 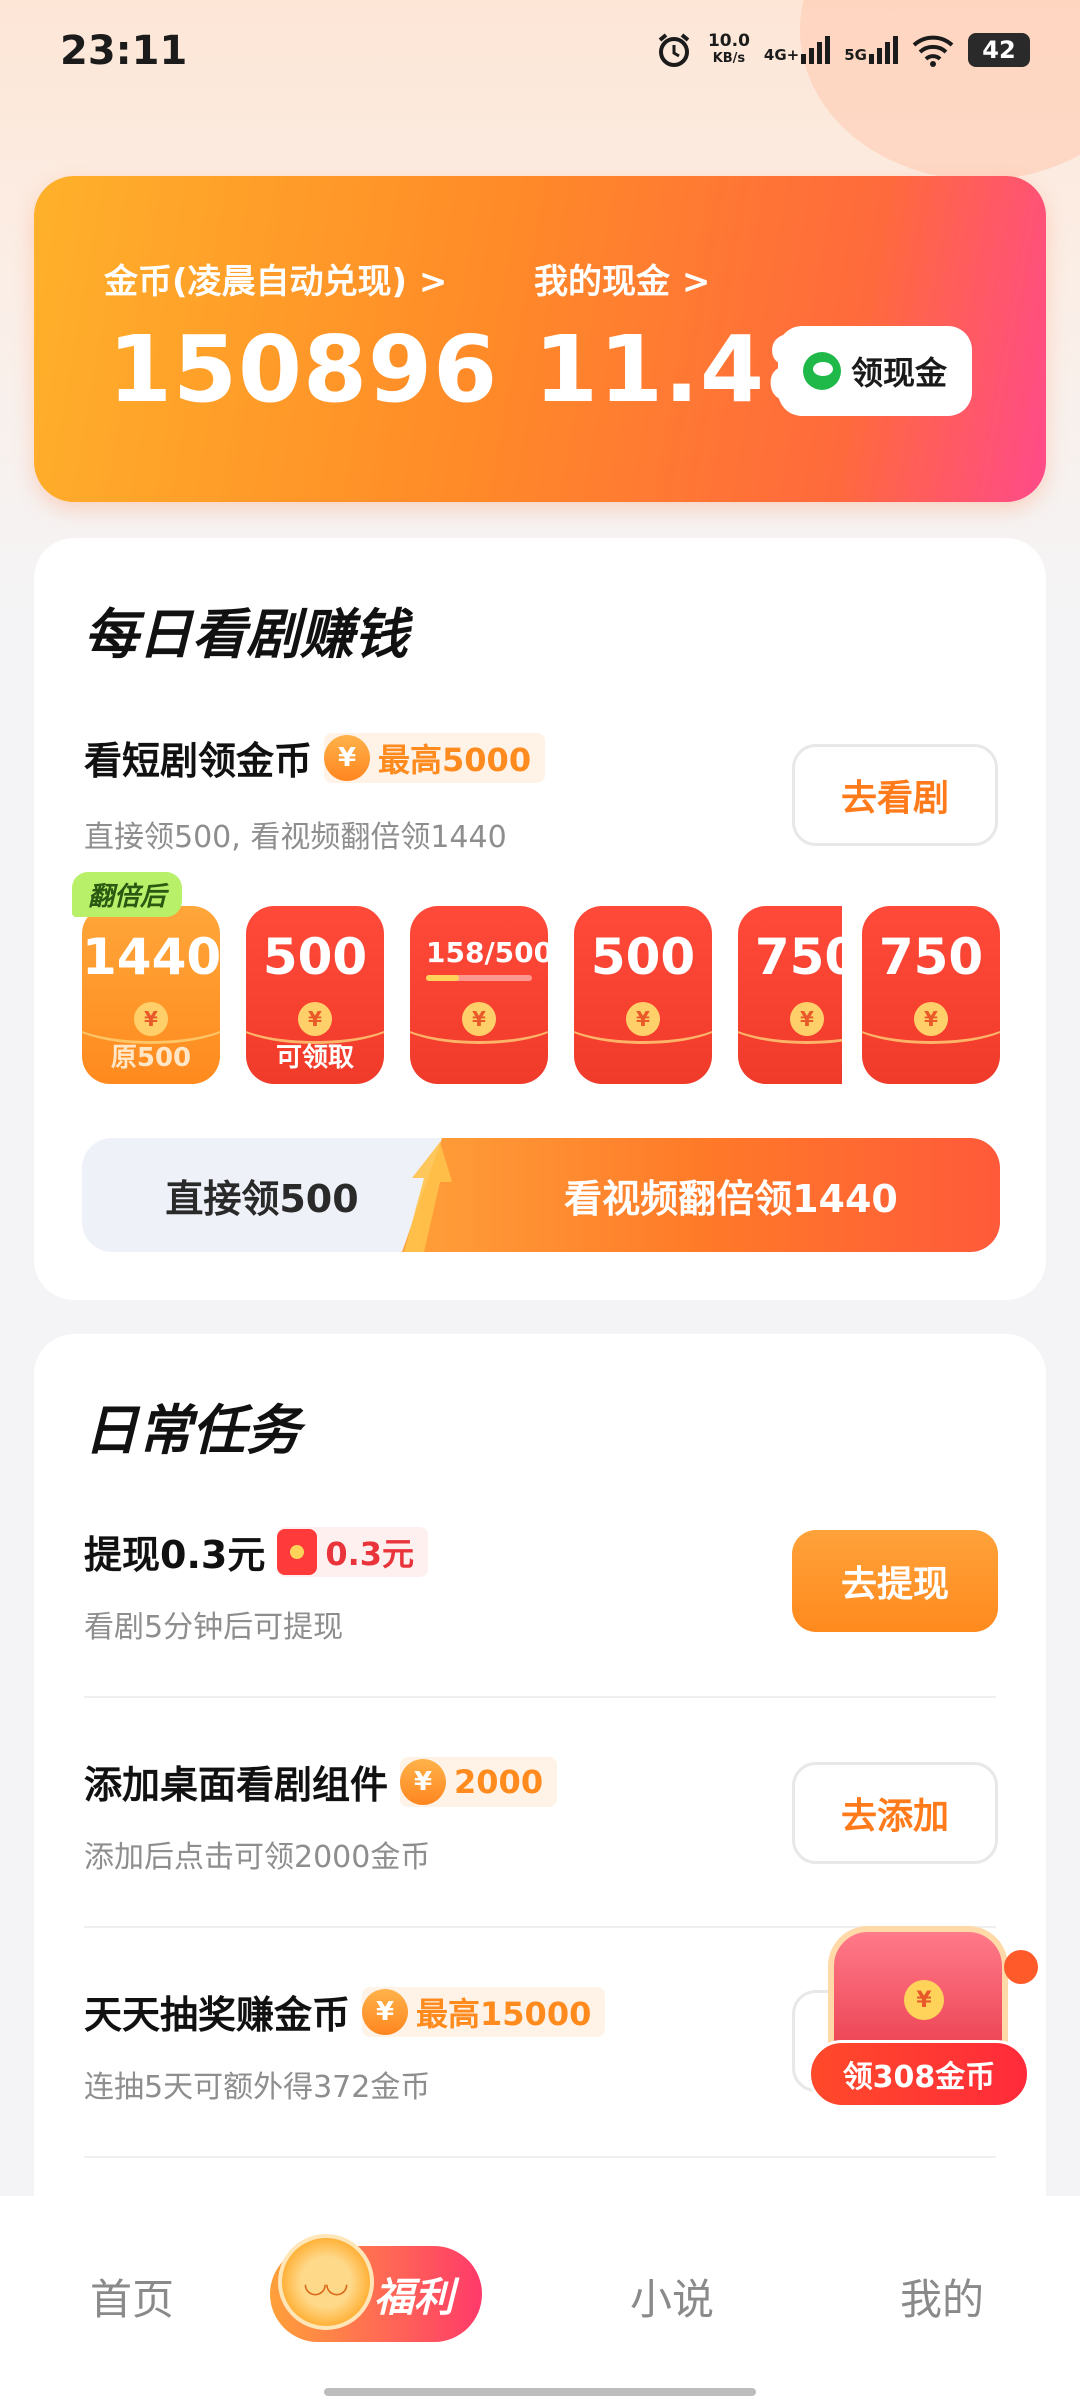 What do you see at coordinates (487, 952) in the screenshot?
I see `progress-text: 158/500` at bounding box center [487, 952].